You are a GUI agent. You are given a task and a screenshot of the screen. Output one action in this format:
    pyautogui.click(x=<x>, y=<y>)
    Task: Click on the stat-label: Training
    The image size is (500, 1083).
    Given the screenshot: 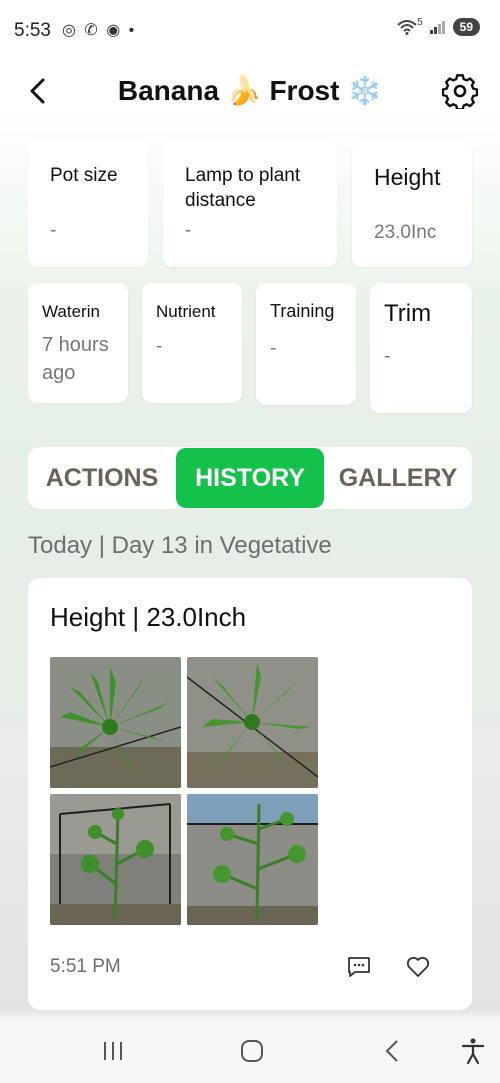 What is the action you would take?
    pyautogui.click(x=302, y=311)
    